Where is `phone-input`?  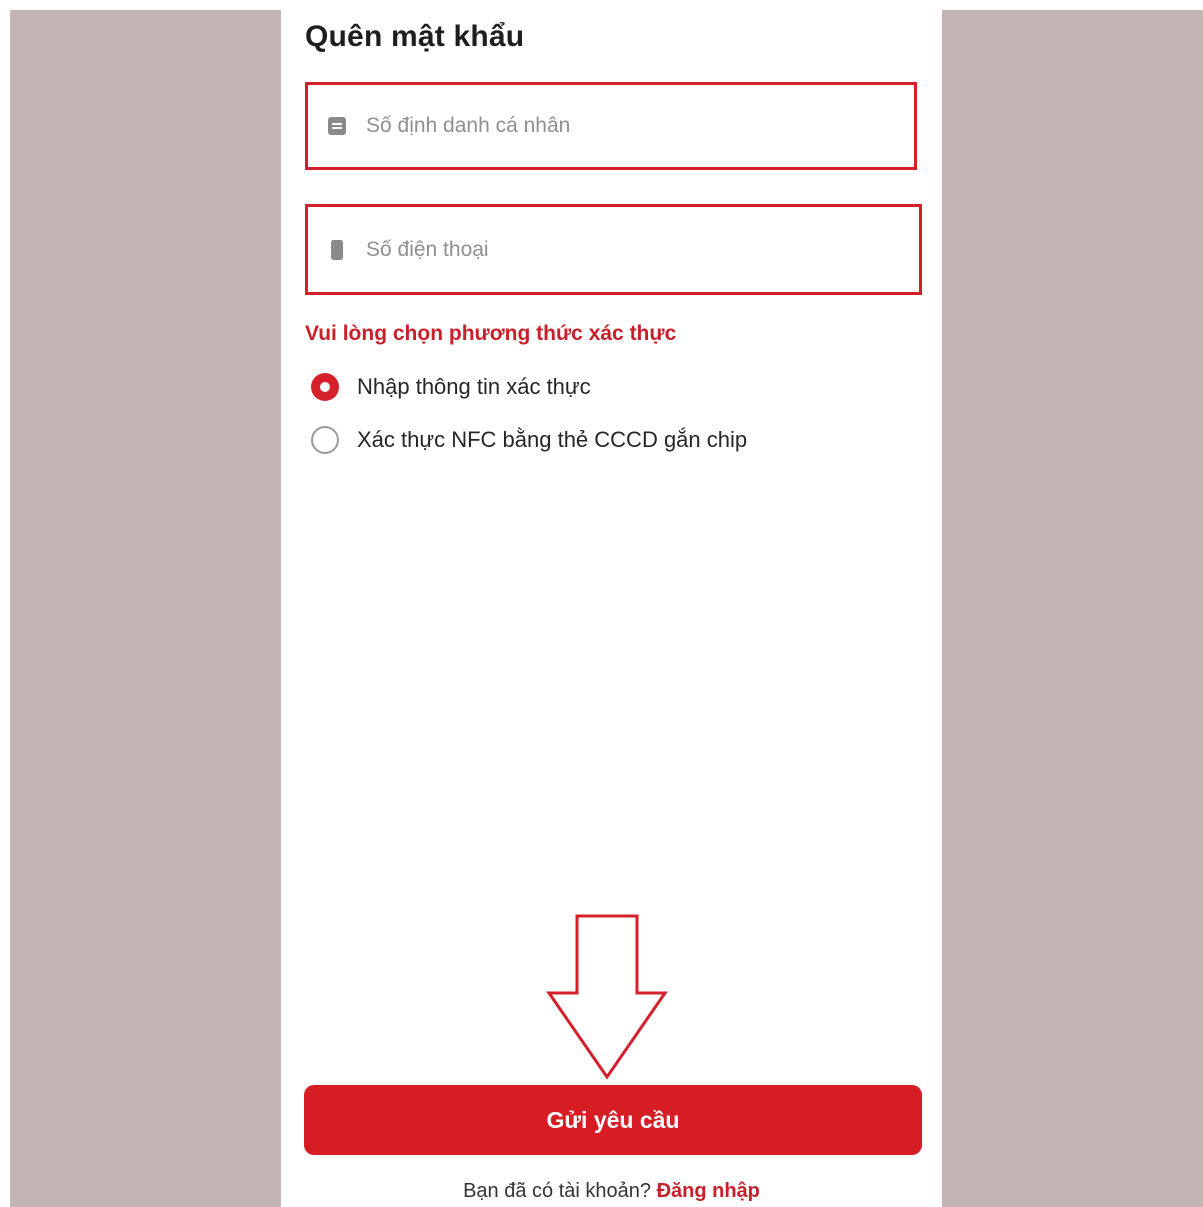
phone-input is located at coordinates (616, 249).